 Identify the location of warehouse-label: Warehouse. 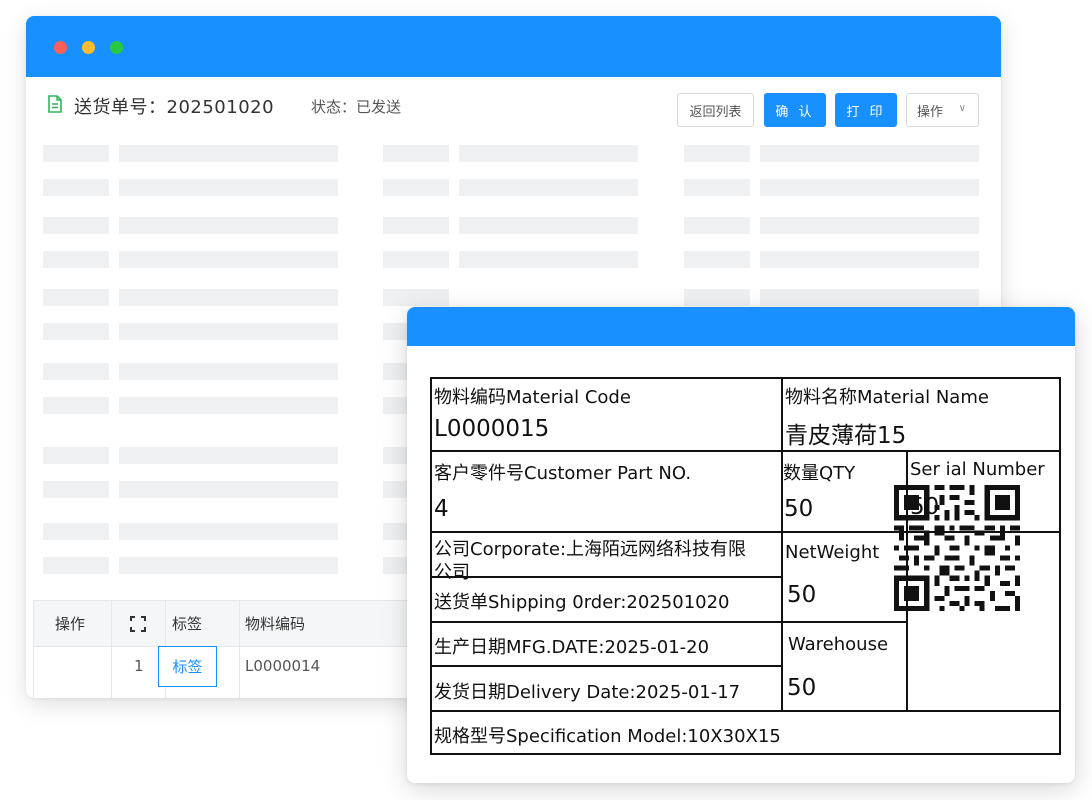
(838, 644).